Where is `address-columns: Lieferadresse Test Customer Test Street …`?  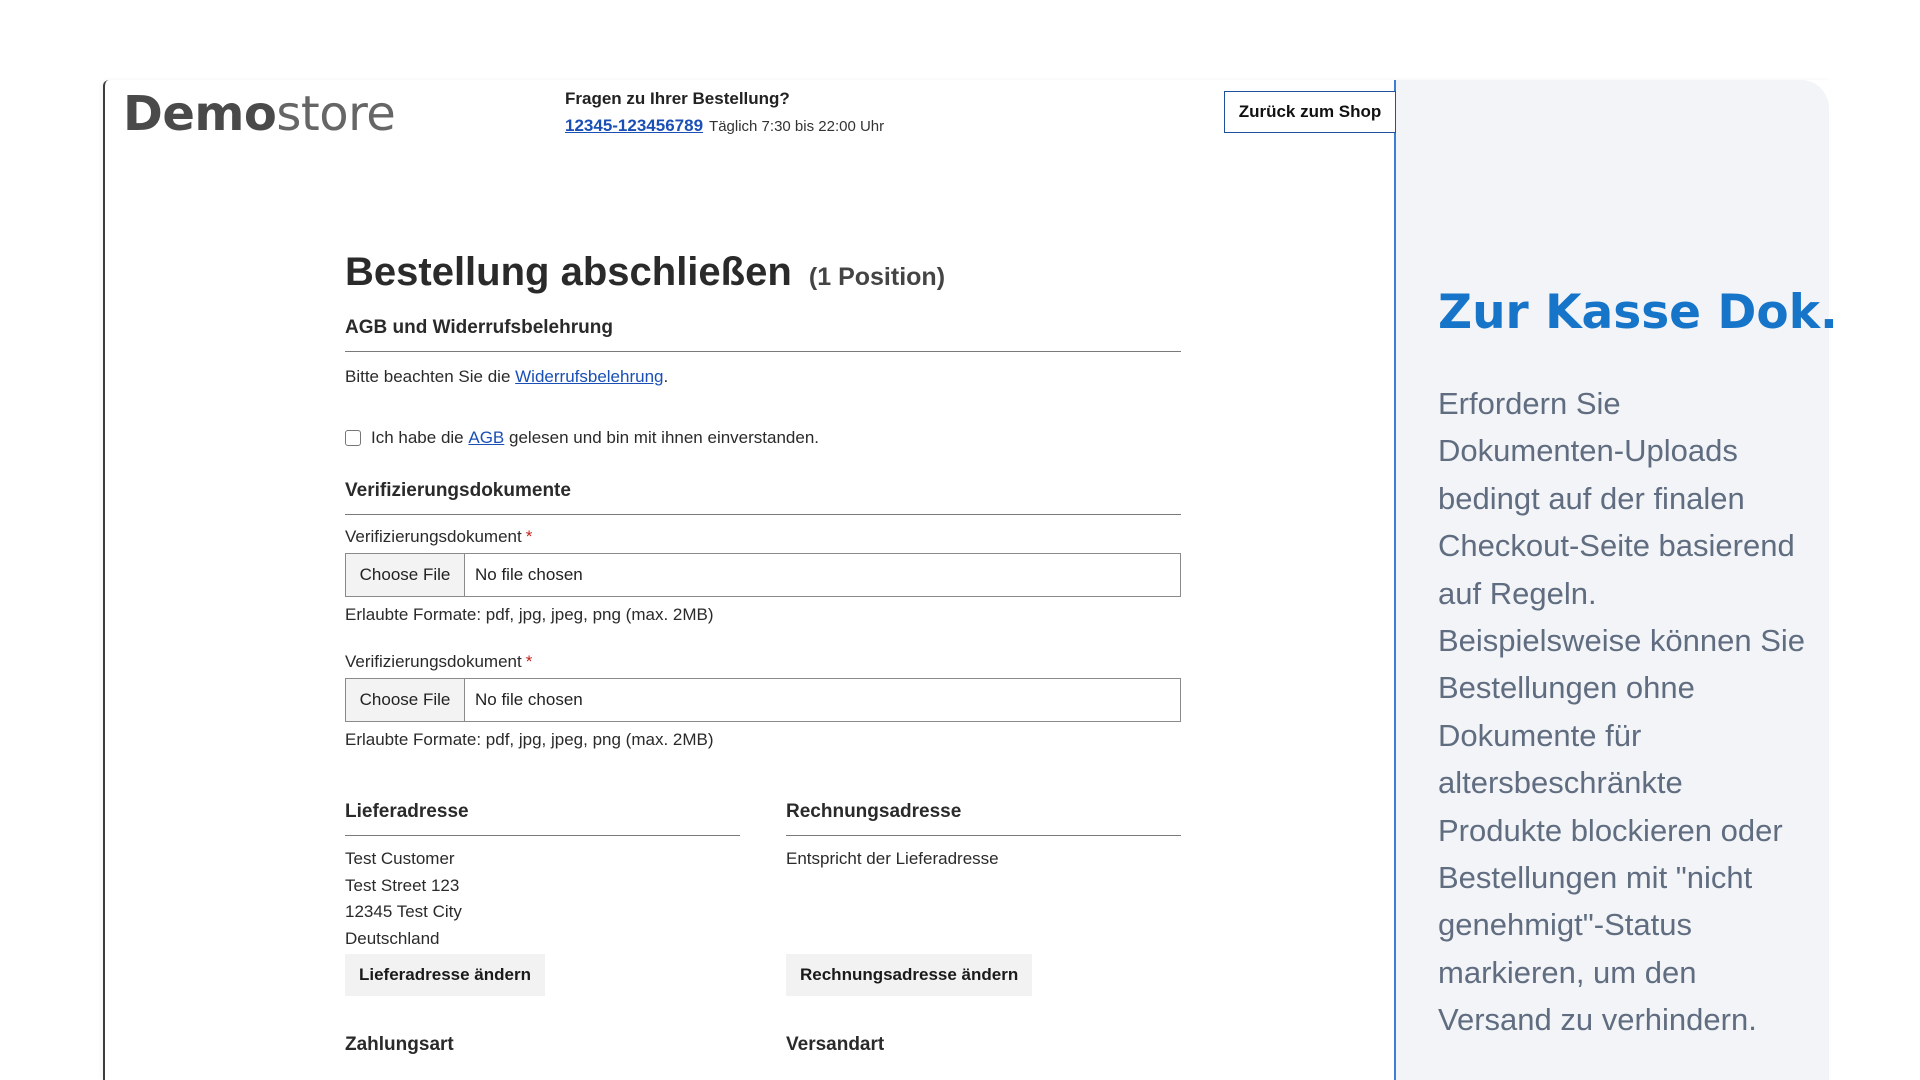 address-columns: Lieferadresse Test Customer Test Street … is located at coordinates (763, 898).